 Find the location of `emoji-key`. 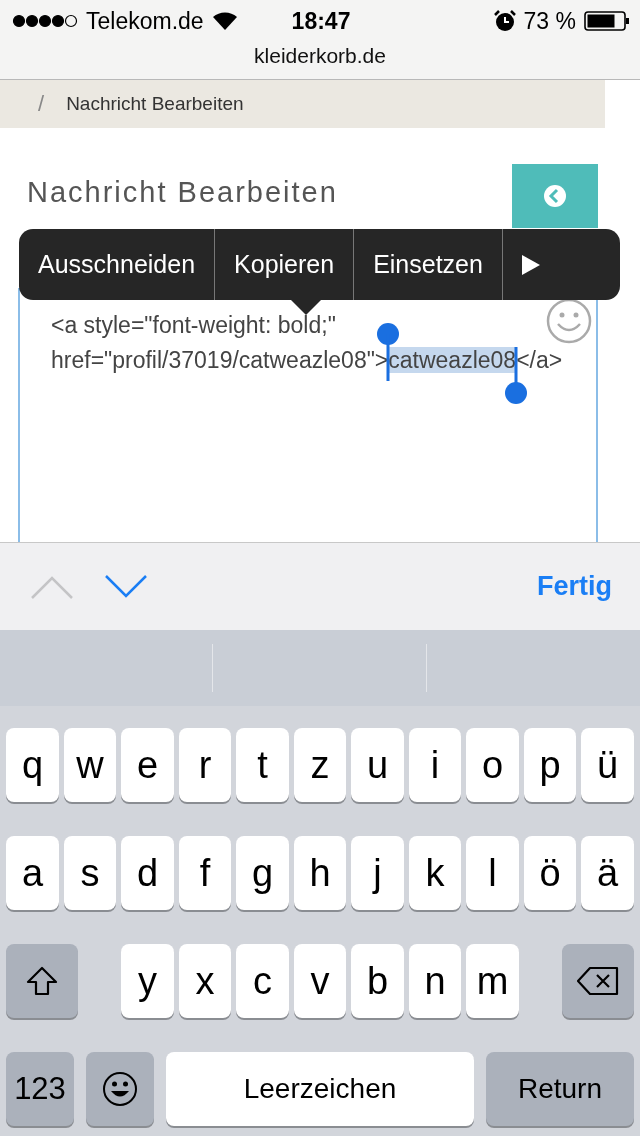

emoji-key is located at coordinates (120, 1089).